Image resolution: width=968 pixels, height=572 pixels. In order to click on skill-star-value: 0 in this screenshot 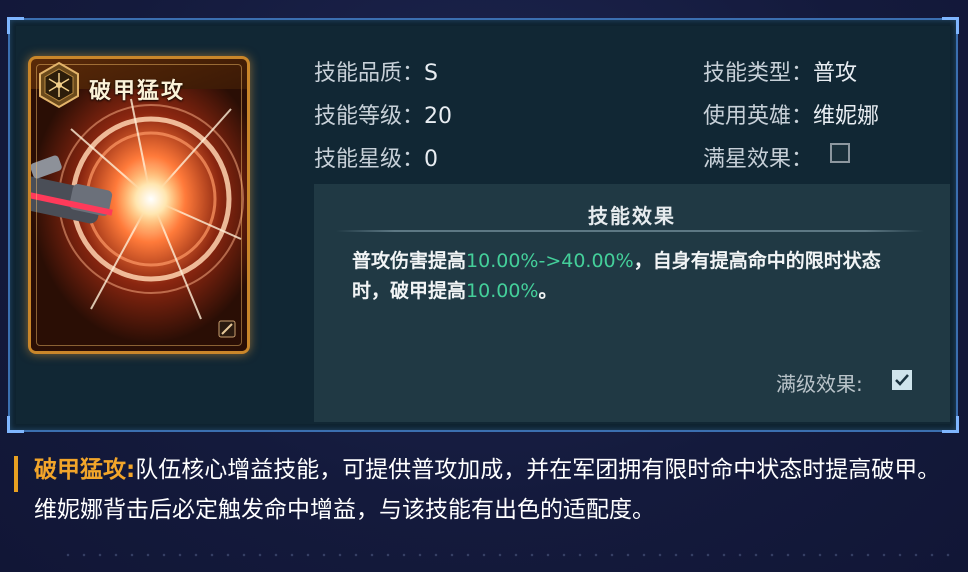, I will do `click(431, 159)`.